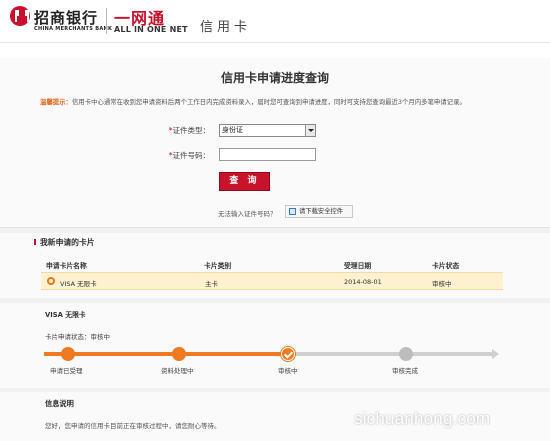 This screenshot has height=441, width=550. I want to click on header-rule, so click(275, 42).